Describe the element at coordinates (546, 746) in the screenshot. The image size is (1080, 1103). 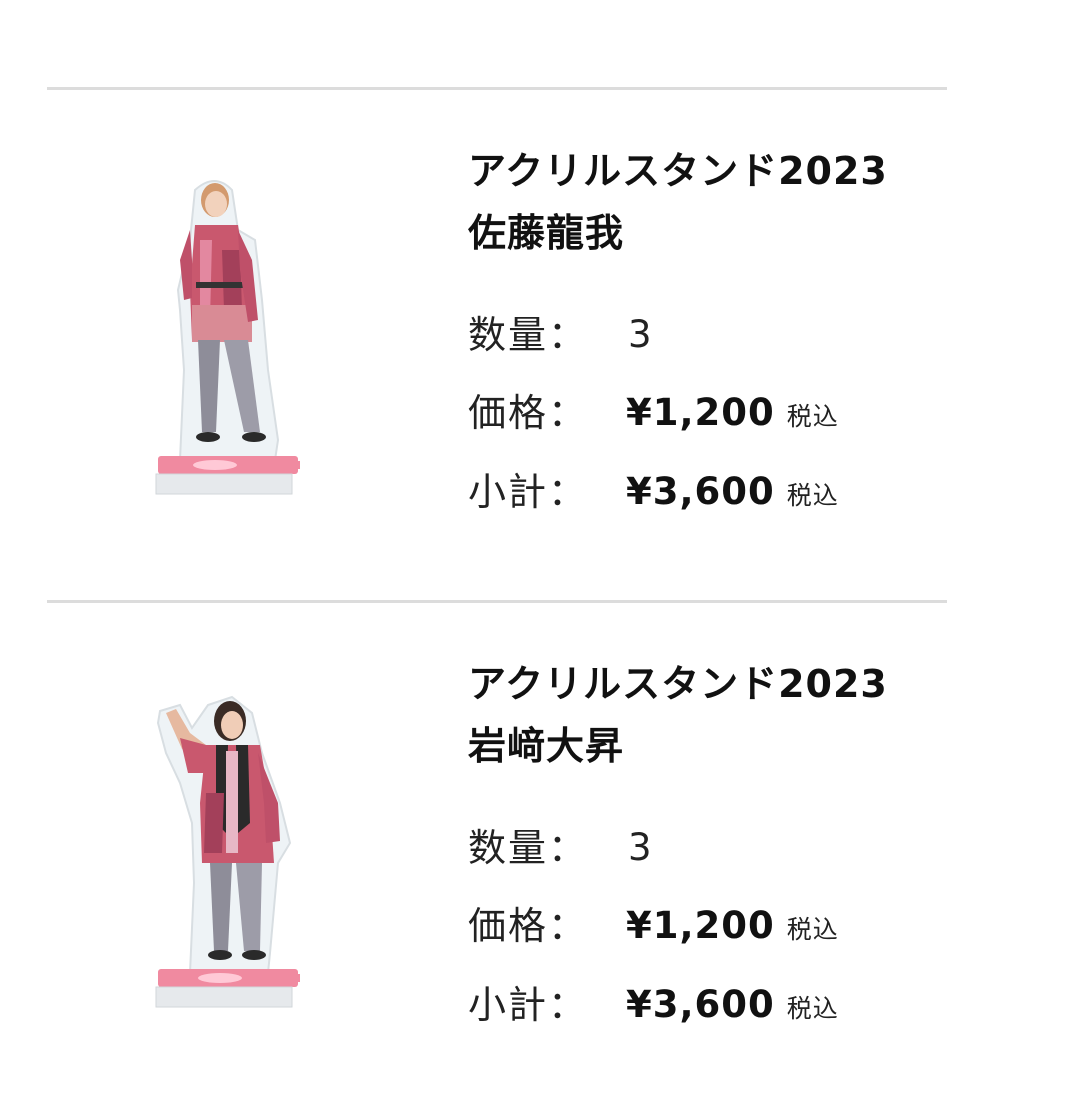
I see `product-title-line2: 岩﨑大昇` at that location.